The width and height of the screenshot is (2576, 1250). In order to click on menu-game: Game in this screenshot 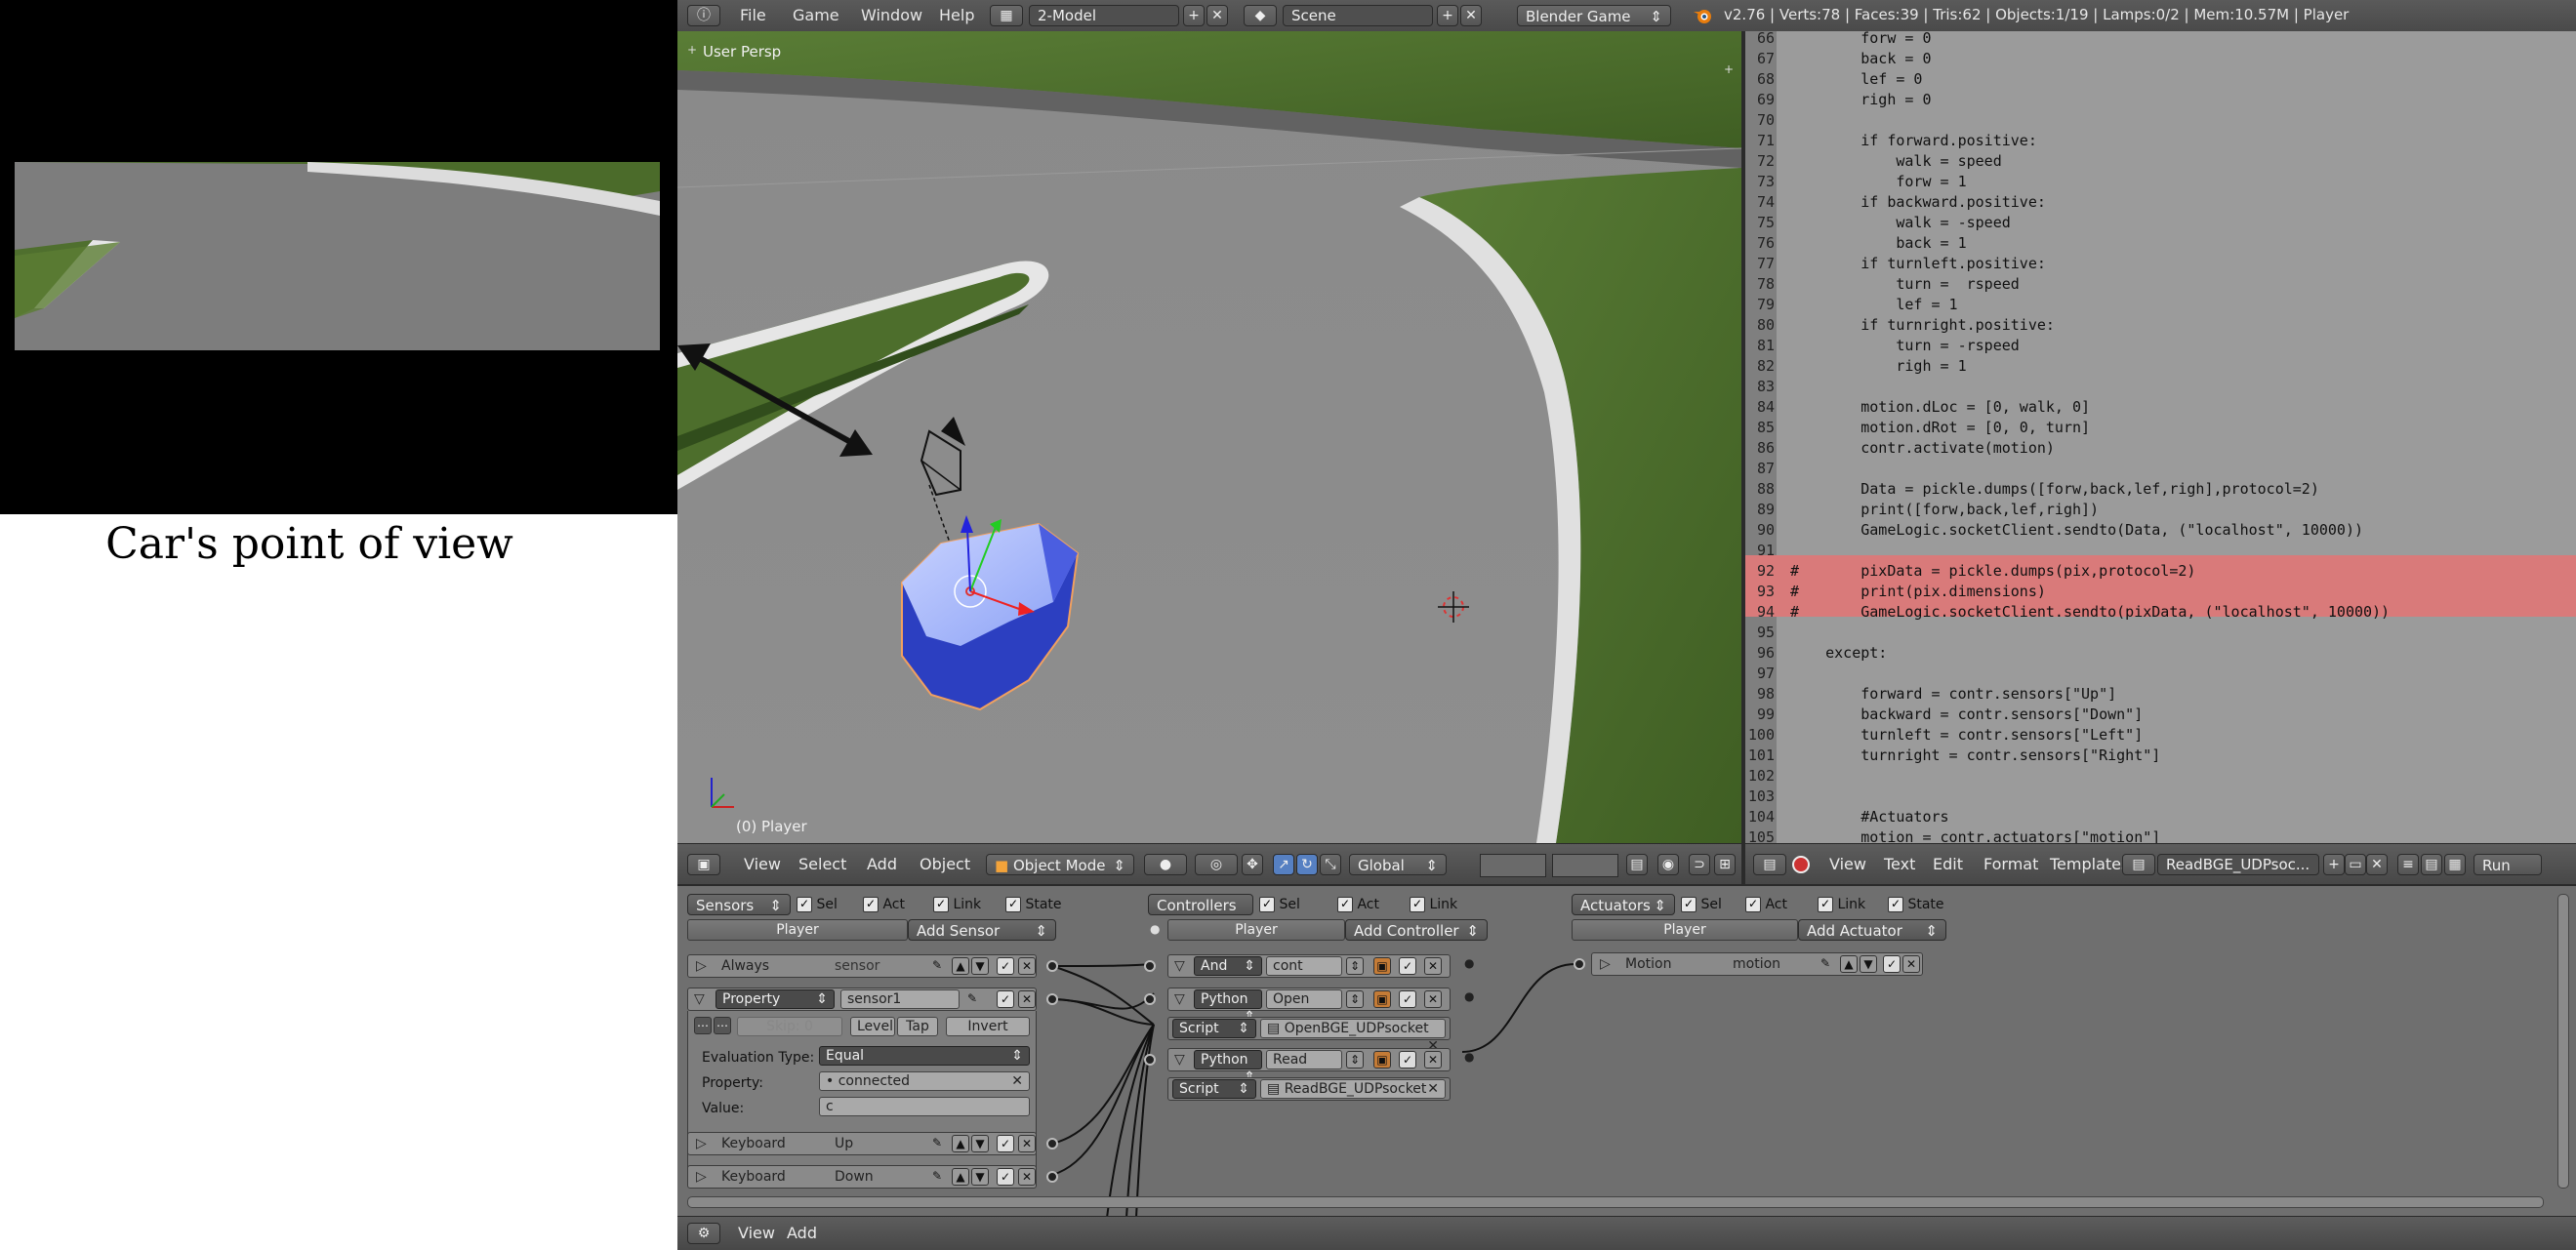, I will do `click(816, 15)`.